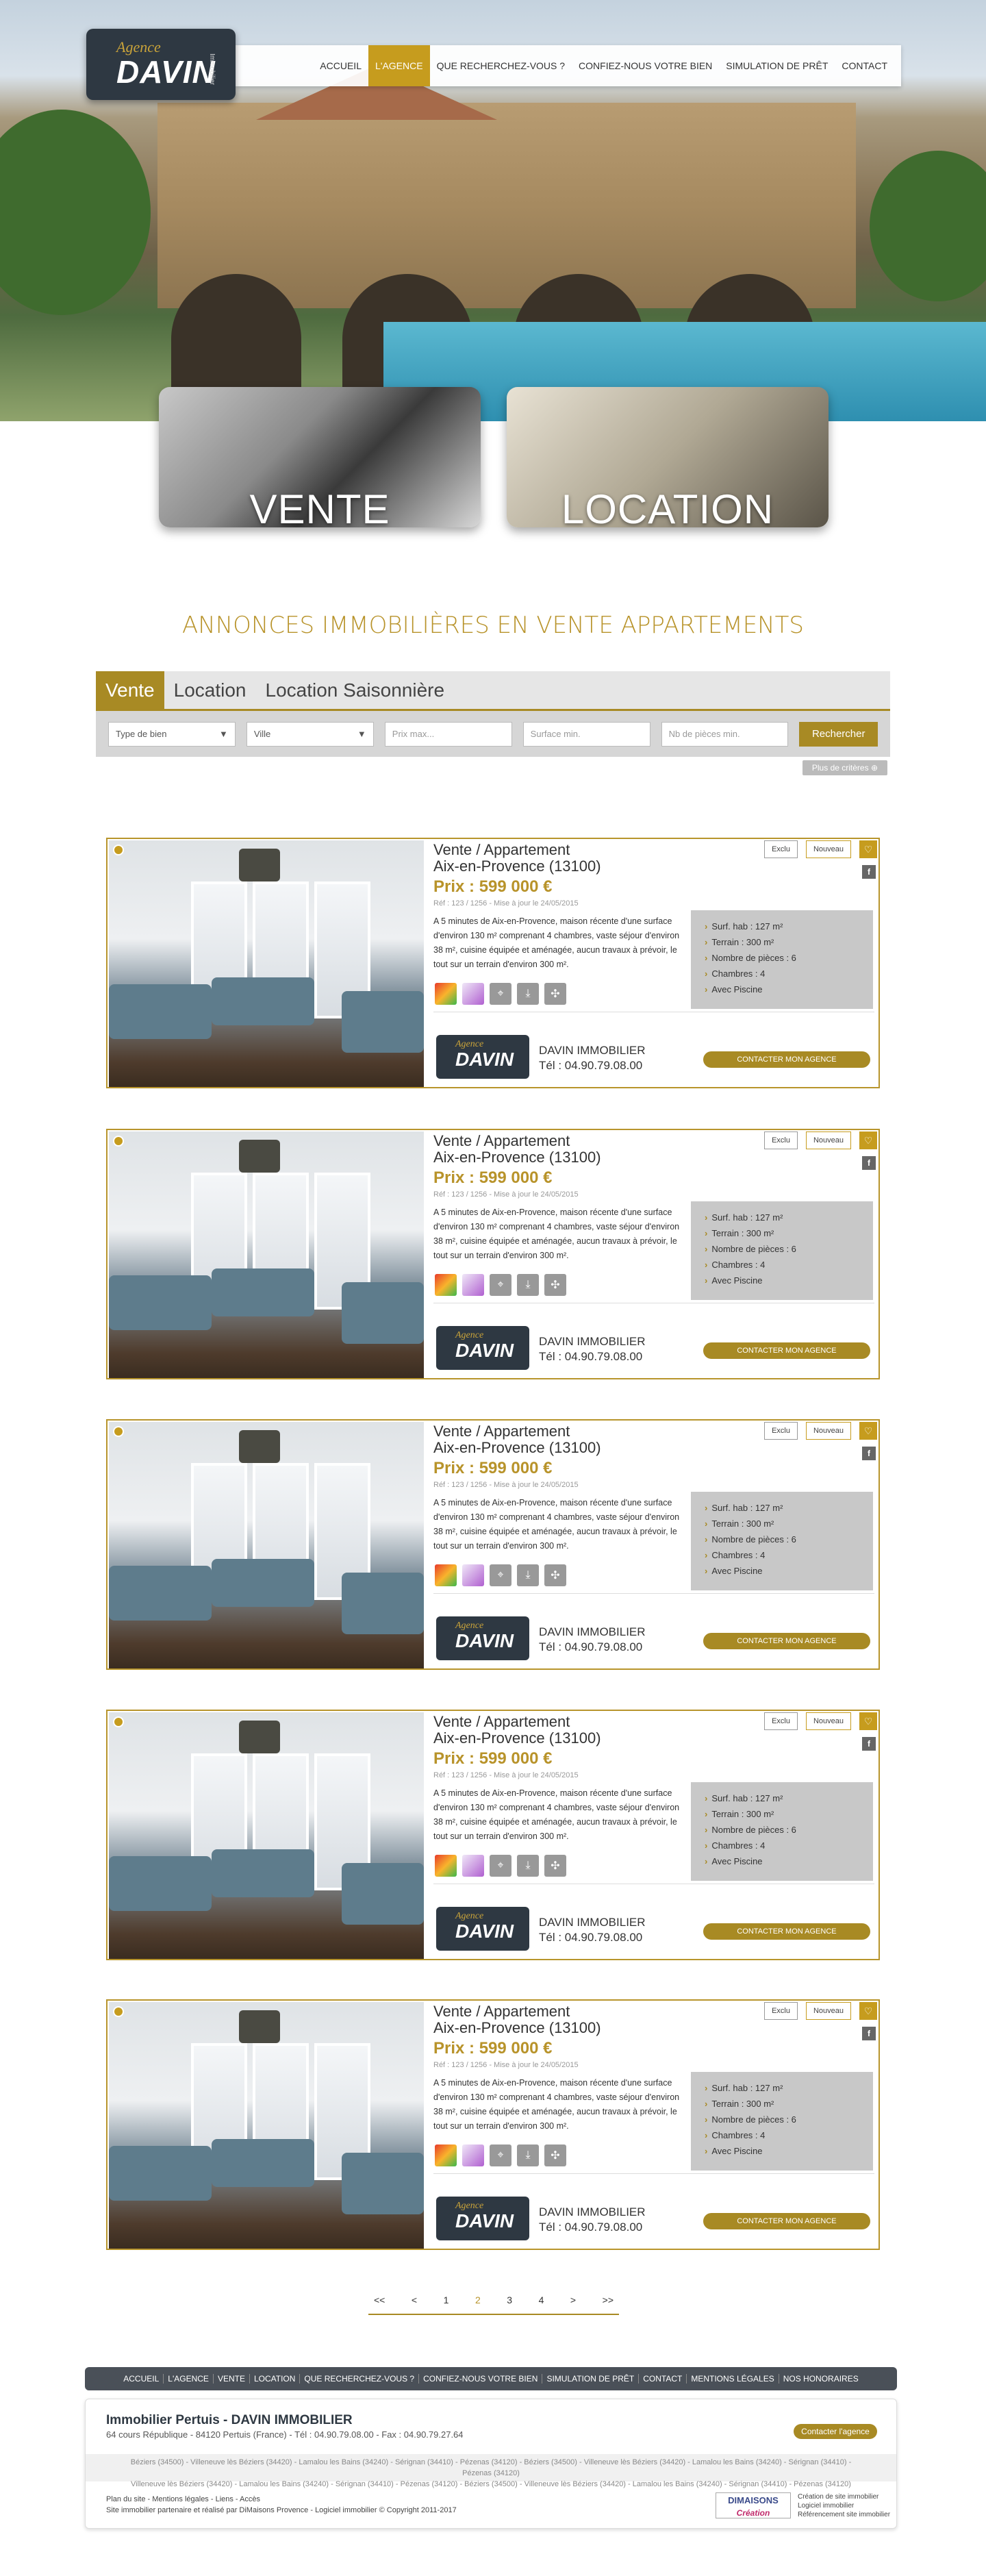  I want to click on page-3: 3, so click(509, 2299).